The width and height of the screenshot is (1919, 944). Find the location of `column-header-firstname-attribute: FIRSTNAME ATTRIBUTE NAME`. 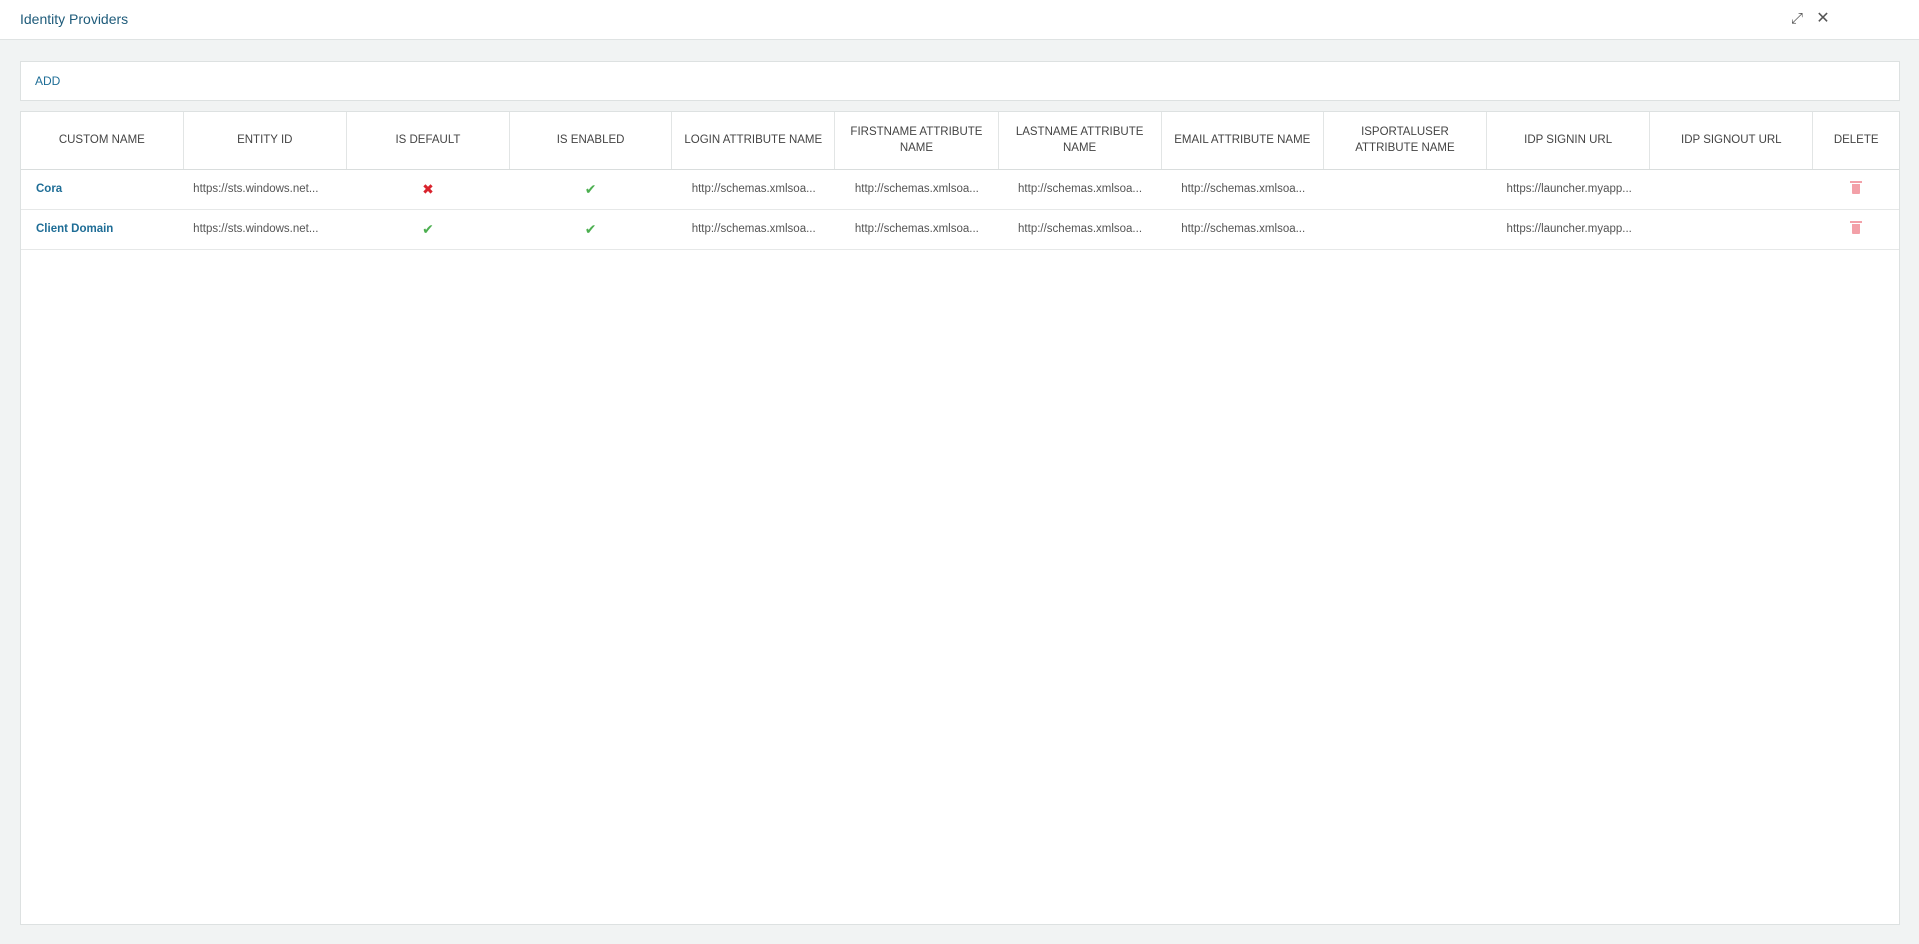

column-header-firstname-attribute: FIRSTNAME ATTRIBUTE NAME is located at coordinates (916, 141).